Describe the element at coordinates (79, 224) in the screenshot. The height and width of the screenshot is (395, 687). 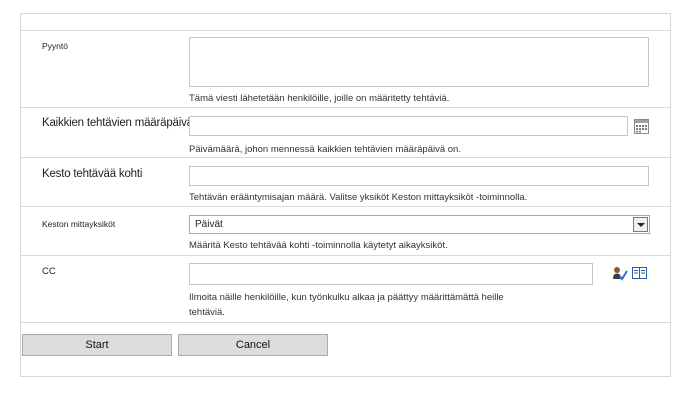
I see `duration-units-label: Keston mittayksiköt` at that location.